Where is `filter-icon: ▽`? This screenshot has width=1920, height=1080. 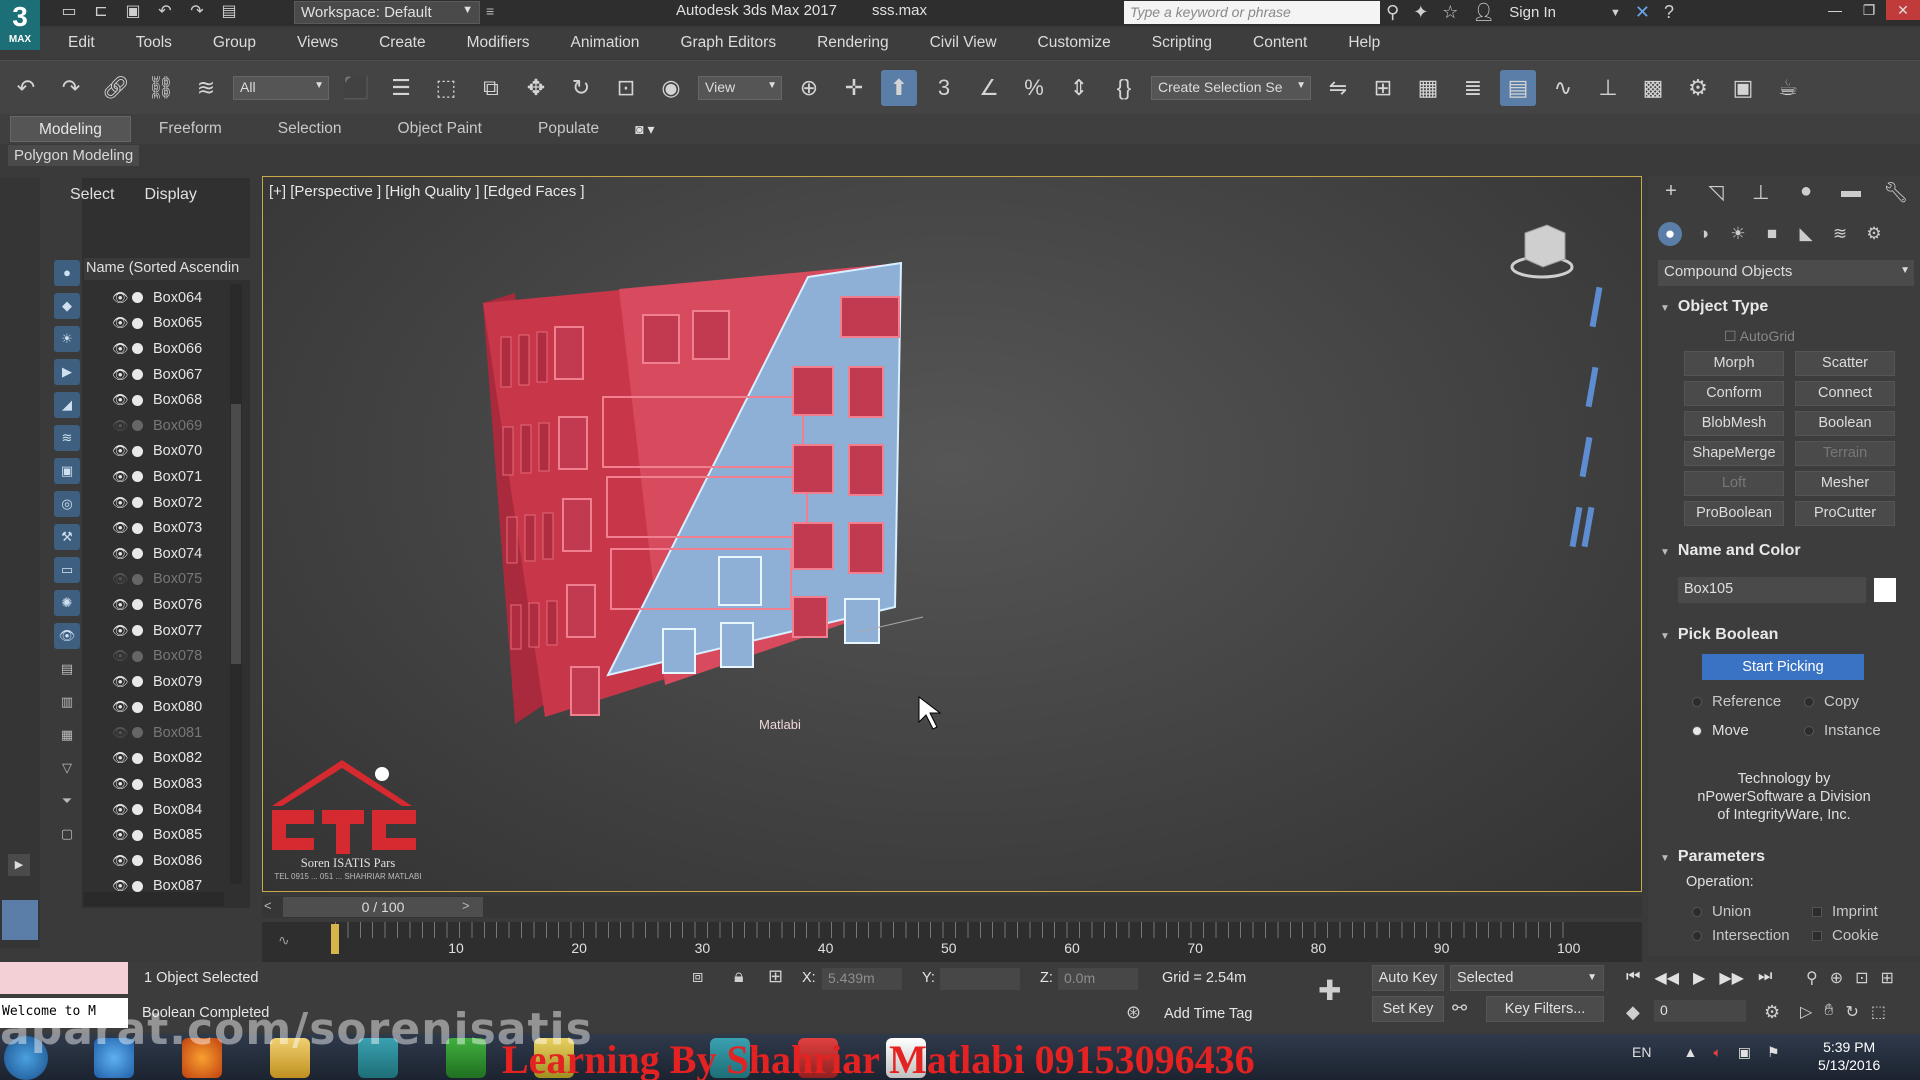 filter-icon: ▽ is located at coordinates (67, 768).